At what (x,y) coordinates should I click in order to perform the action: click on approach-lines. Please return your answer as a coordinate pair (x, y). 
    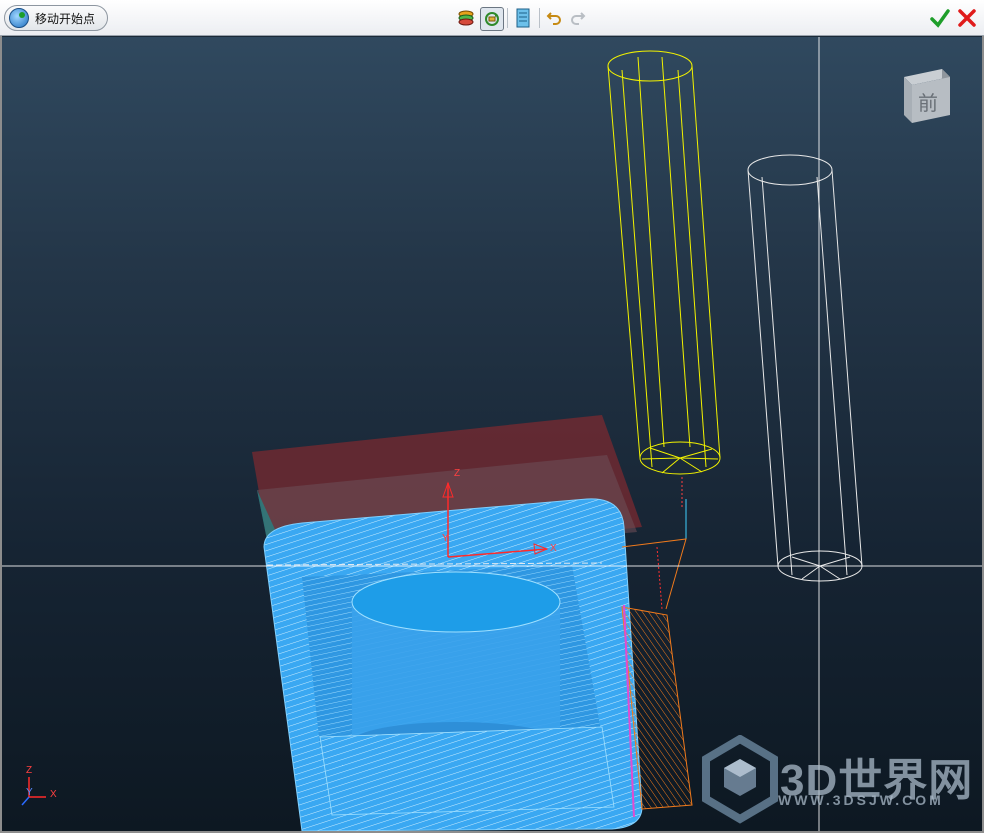
    Looking at the image, I should click on (654, 543).